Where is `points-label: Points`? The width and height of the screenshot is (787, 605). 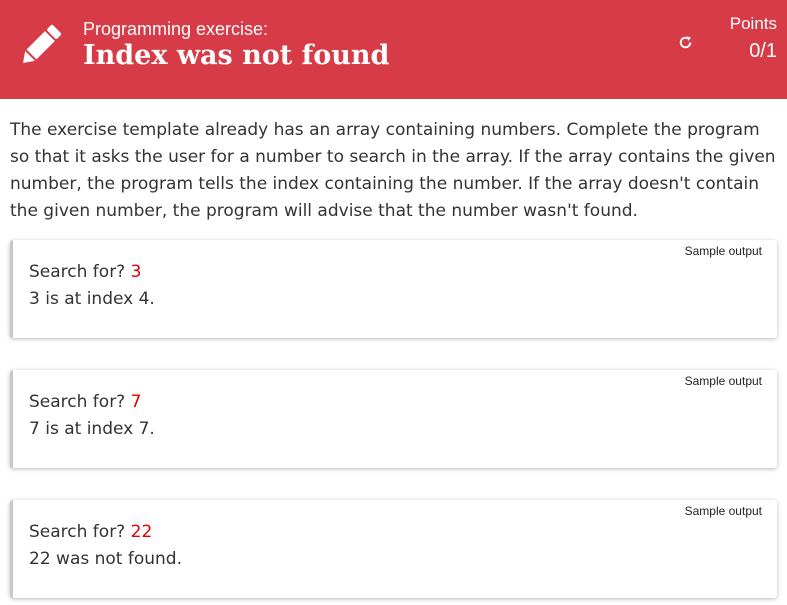 points-label: Points is located at coordinates (753, 23).